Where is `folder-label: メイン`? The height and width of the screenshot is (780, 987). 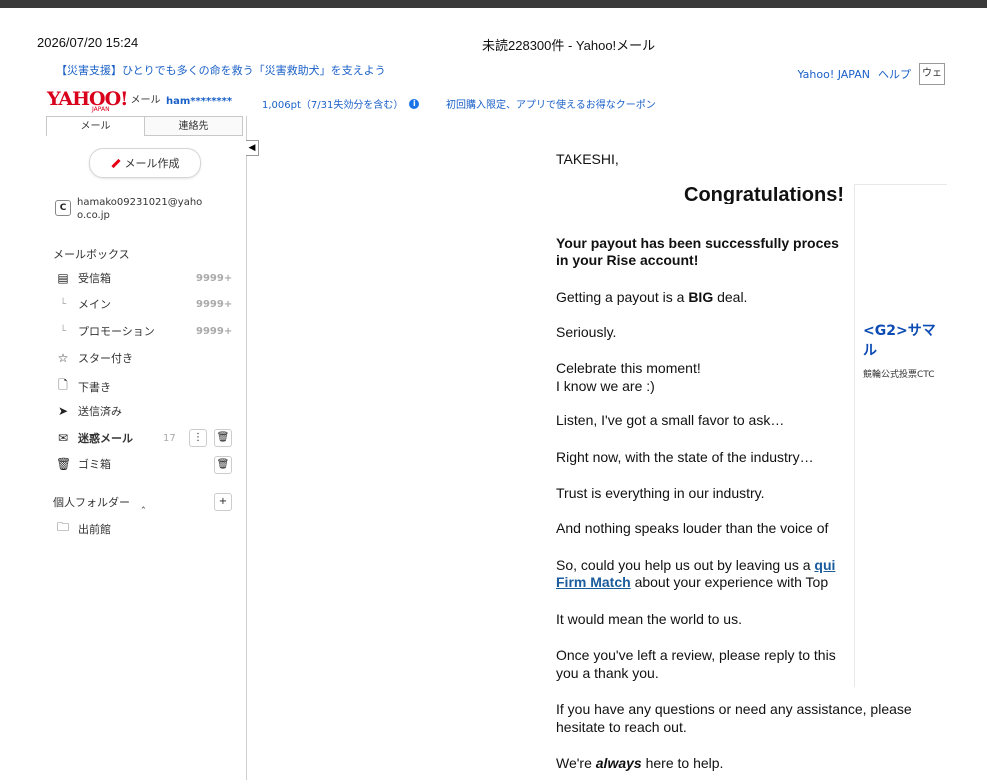
folder-label: メイン is located at coordinates (94, 304).